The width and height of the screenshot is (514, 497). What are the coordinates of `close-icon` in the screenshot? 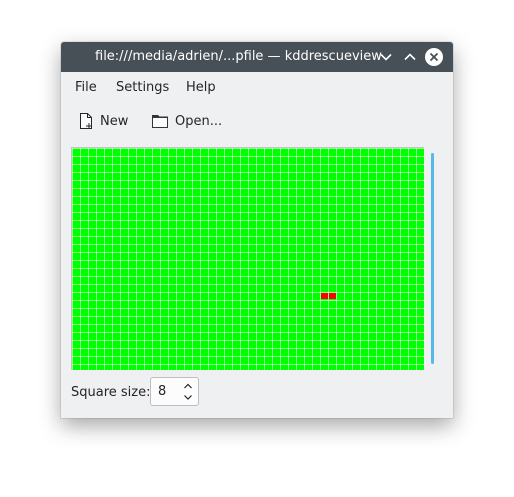 It's located at (434, 57).